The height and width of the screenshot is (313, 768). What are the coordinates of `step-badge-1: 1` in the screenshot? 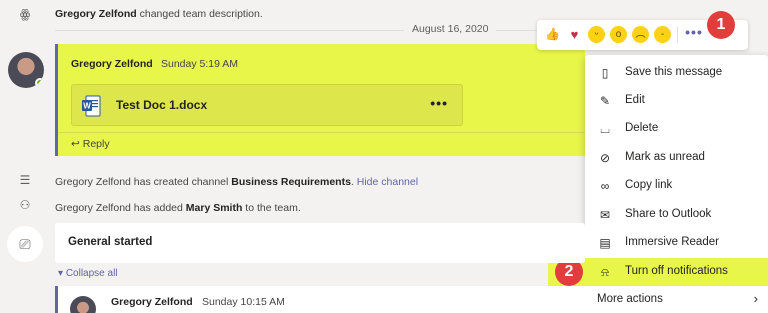 It's located at (721, 25).